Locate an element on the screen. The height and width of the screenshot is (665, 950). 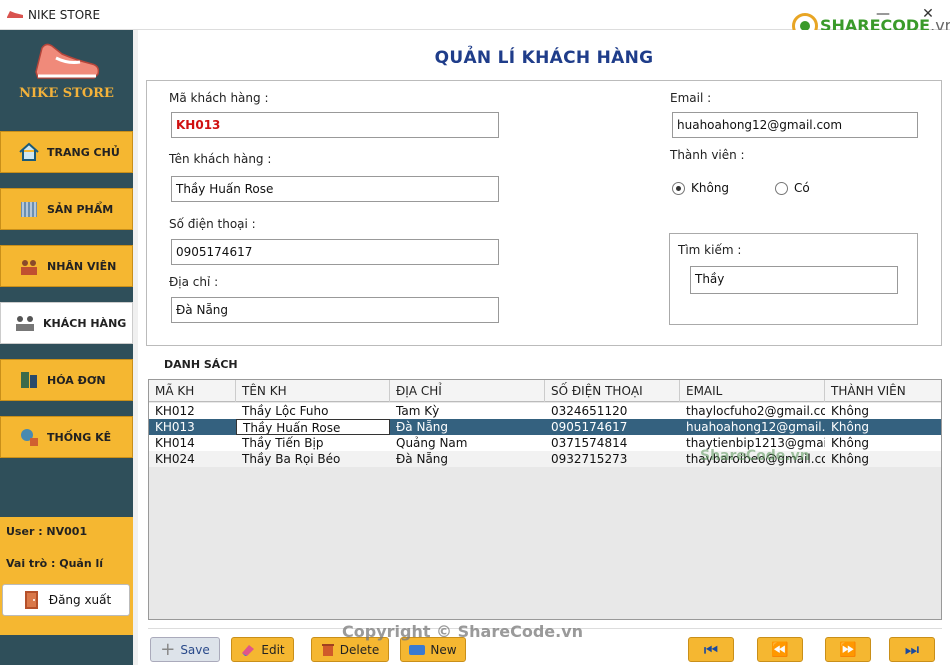
sidebar-item-label: NHÂN VIÊN is located at coordinates (82, 266).